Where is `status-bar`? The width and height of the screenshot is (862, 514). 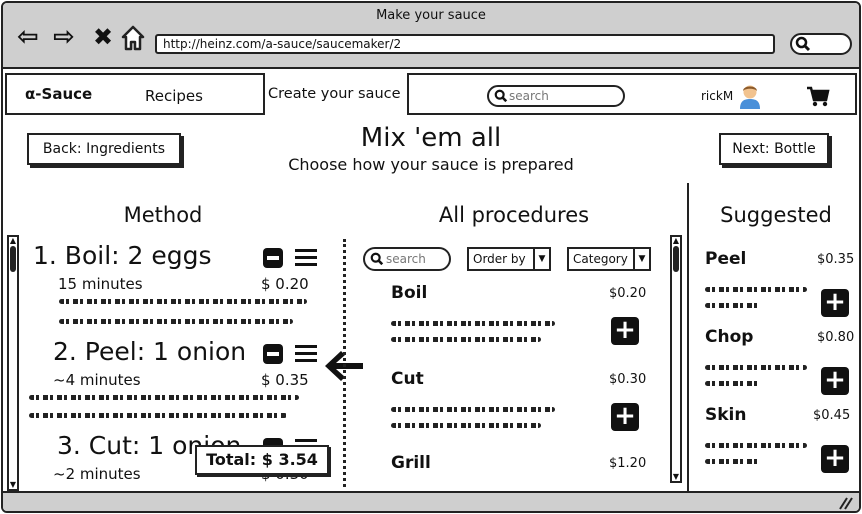 status-bar is located at coordinates (431, 501).